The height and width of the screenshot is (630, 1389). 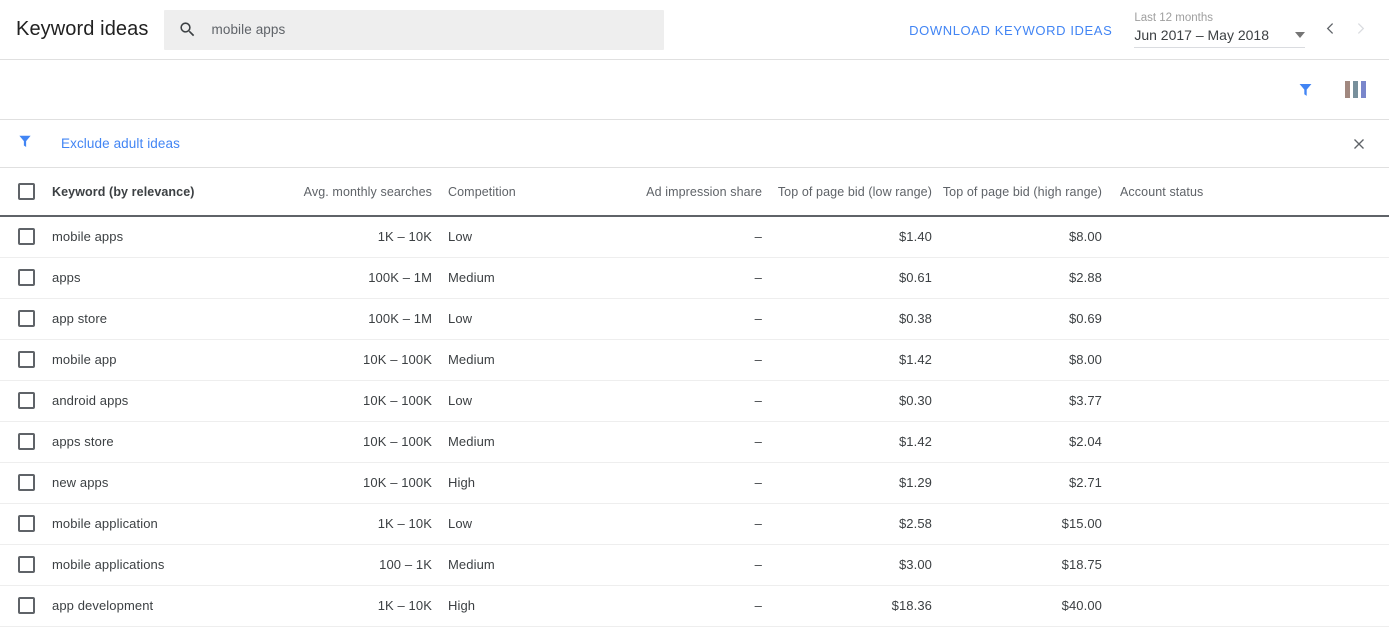 I want to click on cell-bid-high: $2.88, so click(x=1017, y=278).